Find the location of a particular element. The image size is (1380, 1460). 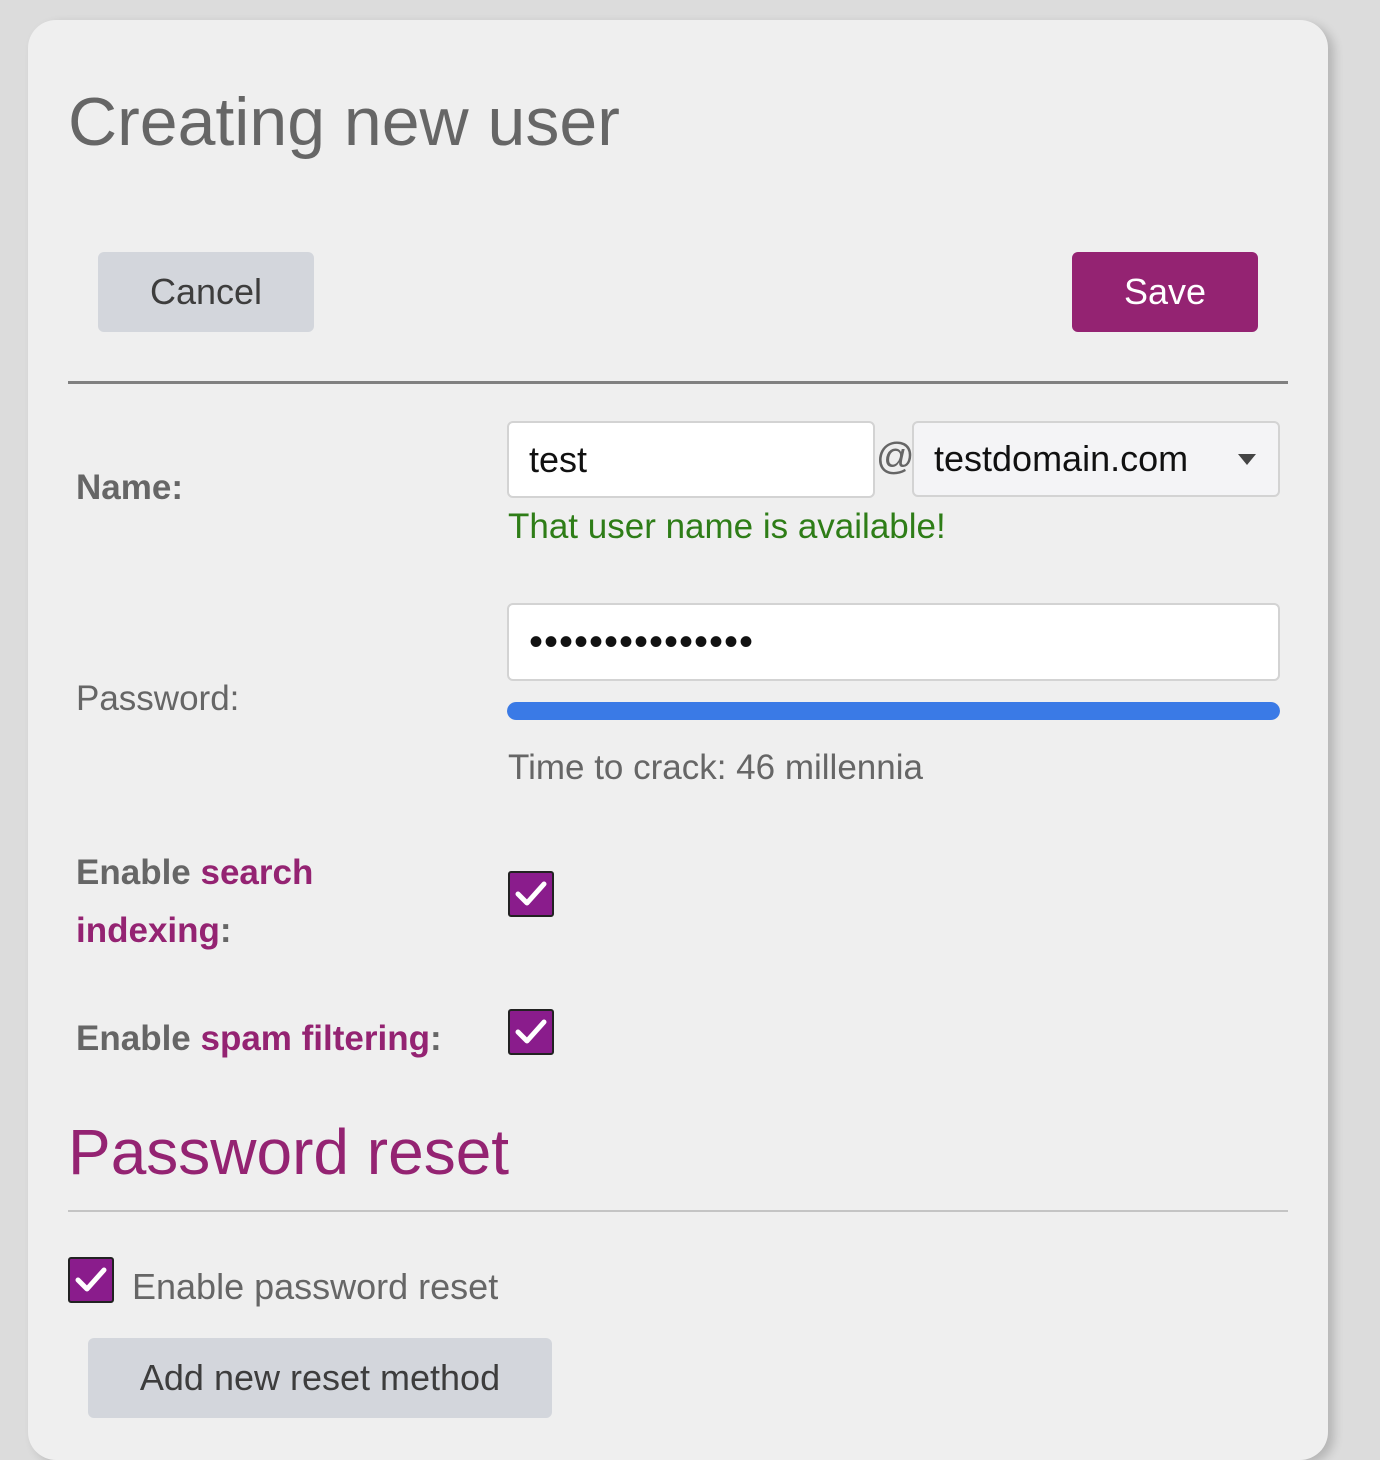

search-indexing-label-accent-1: search is located at coordinates (257, 872).